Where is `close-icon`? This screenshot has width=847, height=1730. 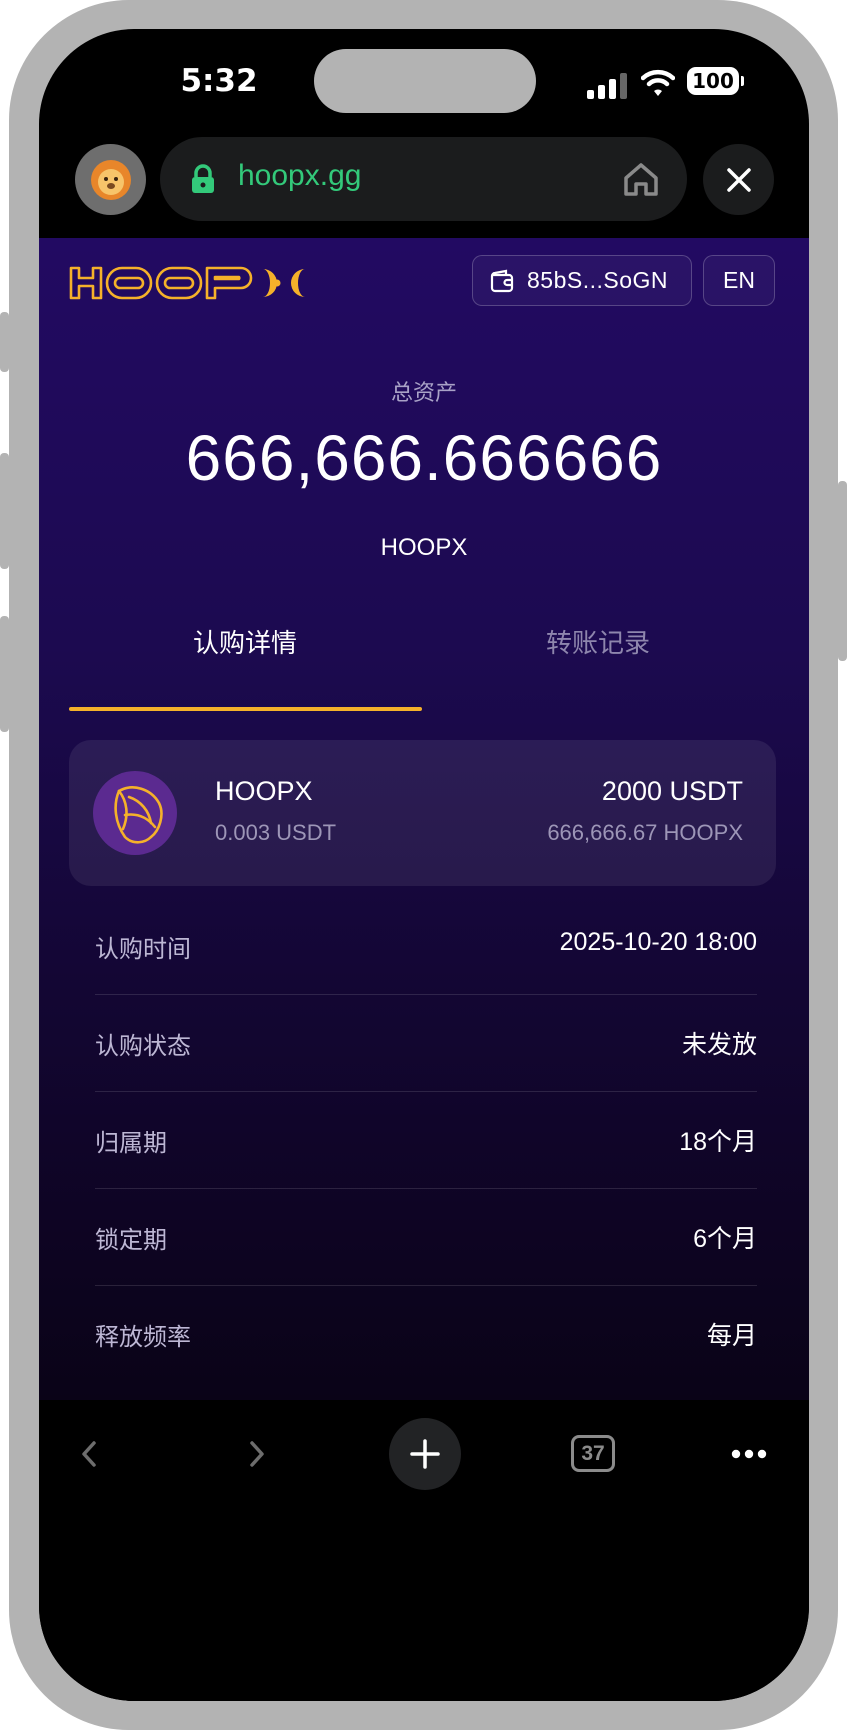
close-icon is located at coordinates (738, 179).